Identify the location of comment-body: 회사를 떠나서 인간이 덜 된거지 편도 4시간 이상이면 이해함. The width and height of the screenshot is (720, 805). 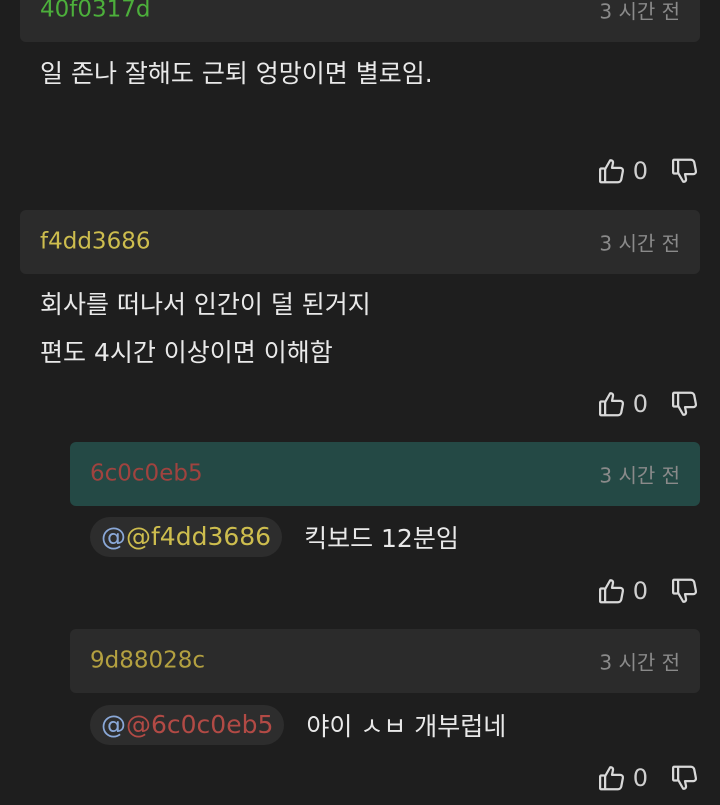
(205, 329).